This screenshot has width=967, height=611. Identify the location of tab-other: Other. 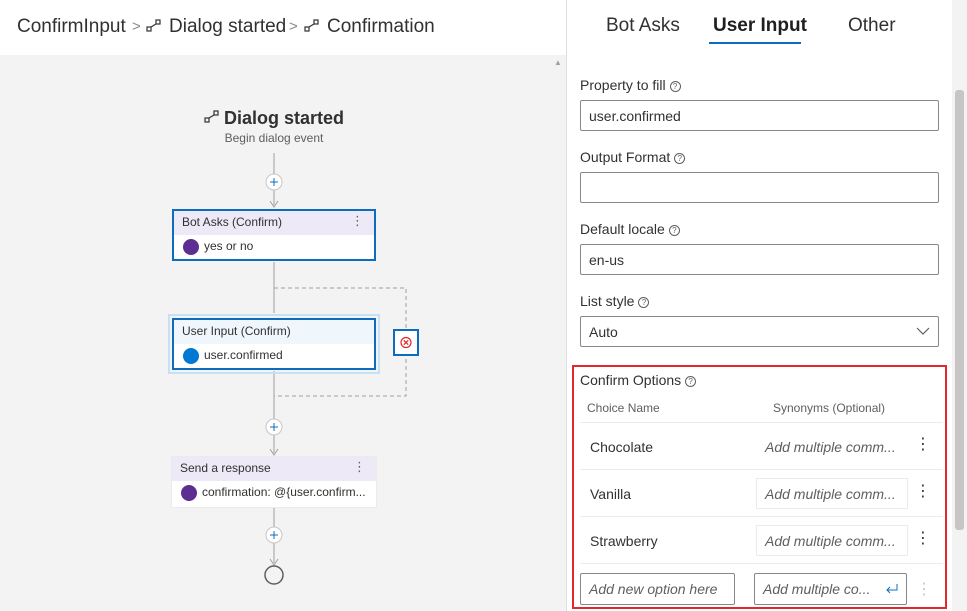
(872, 26).